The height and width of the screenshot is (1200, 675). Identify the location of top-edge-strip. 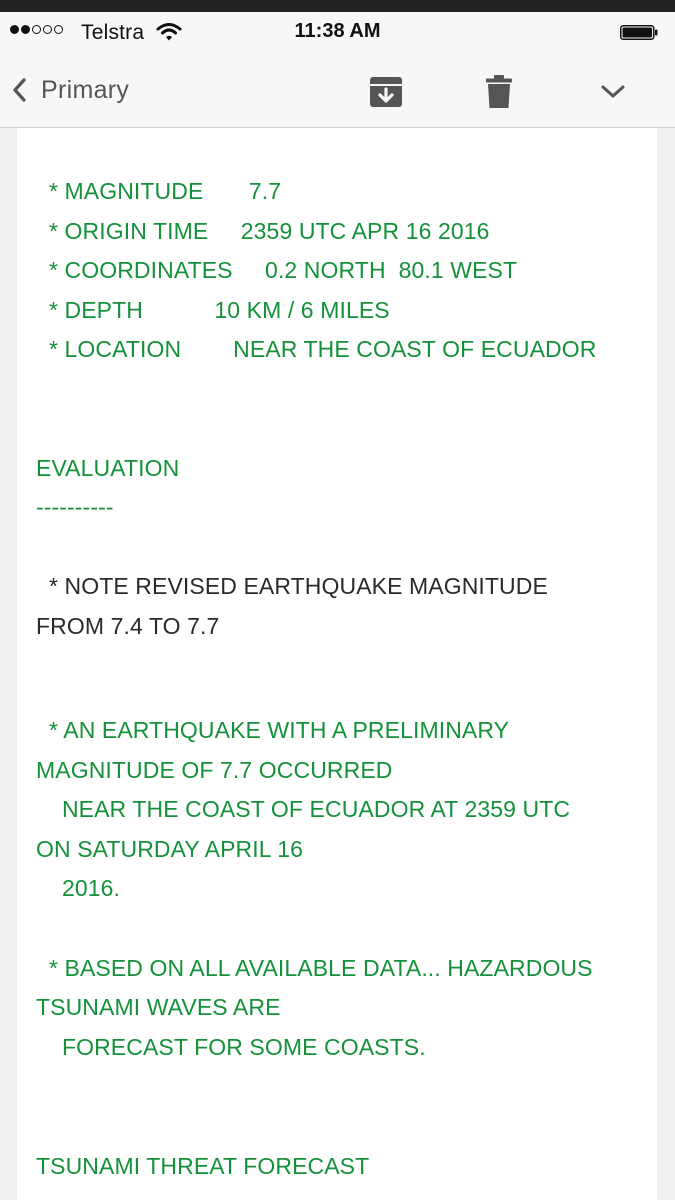
(337, 6).